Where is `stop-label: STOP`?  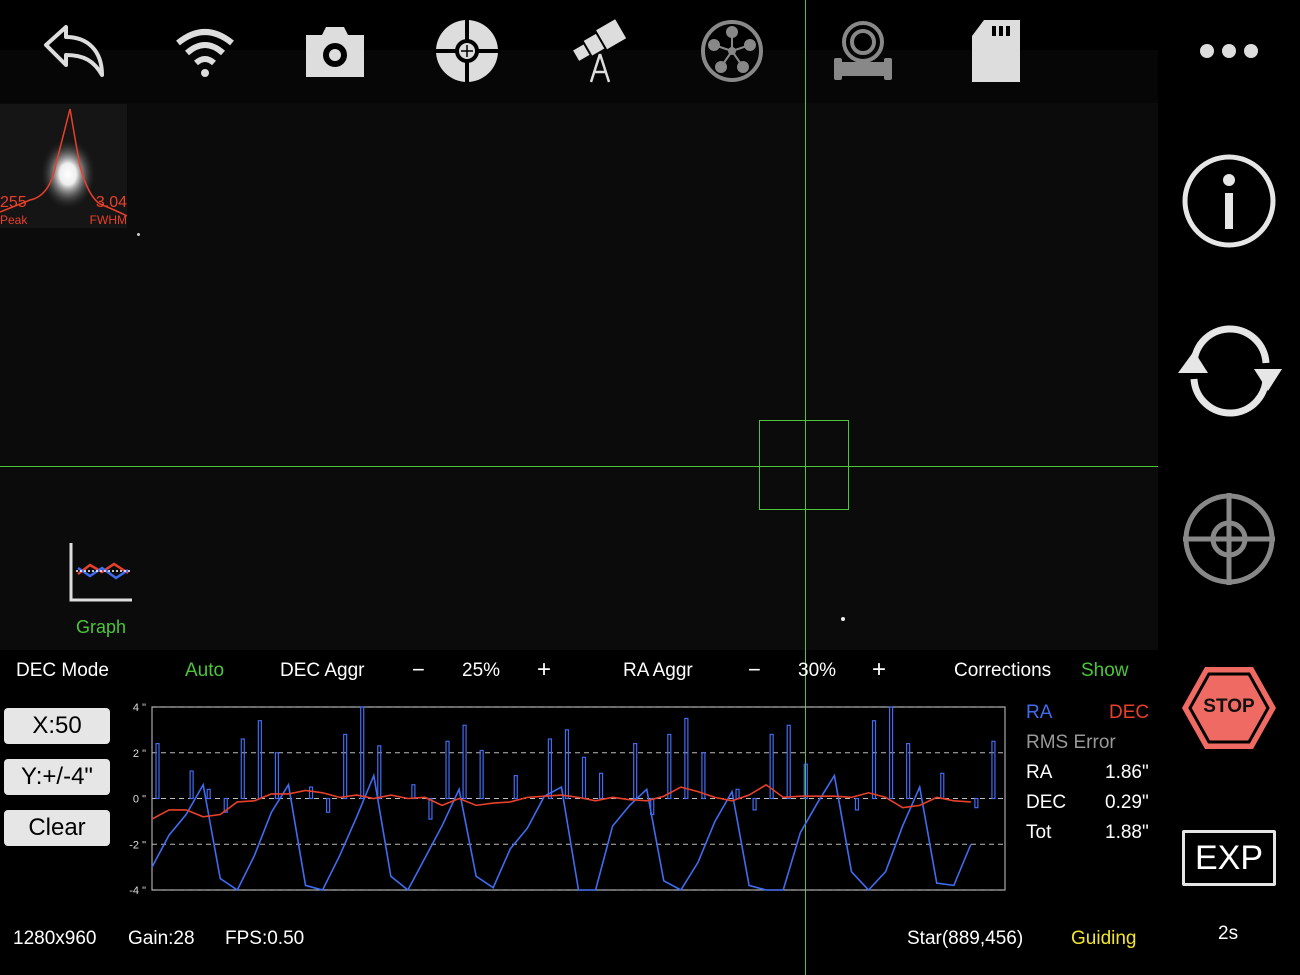 stop-label: STOP is located at coordinates (1229, 706).